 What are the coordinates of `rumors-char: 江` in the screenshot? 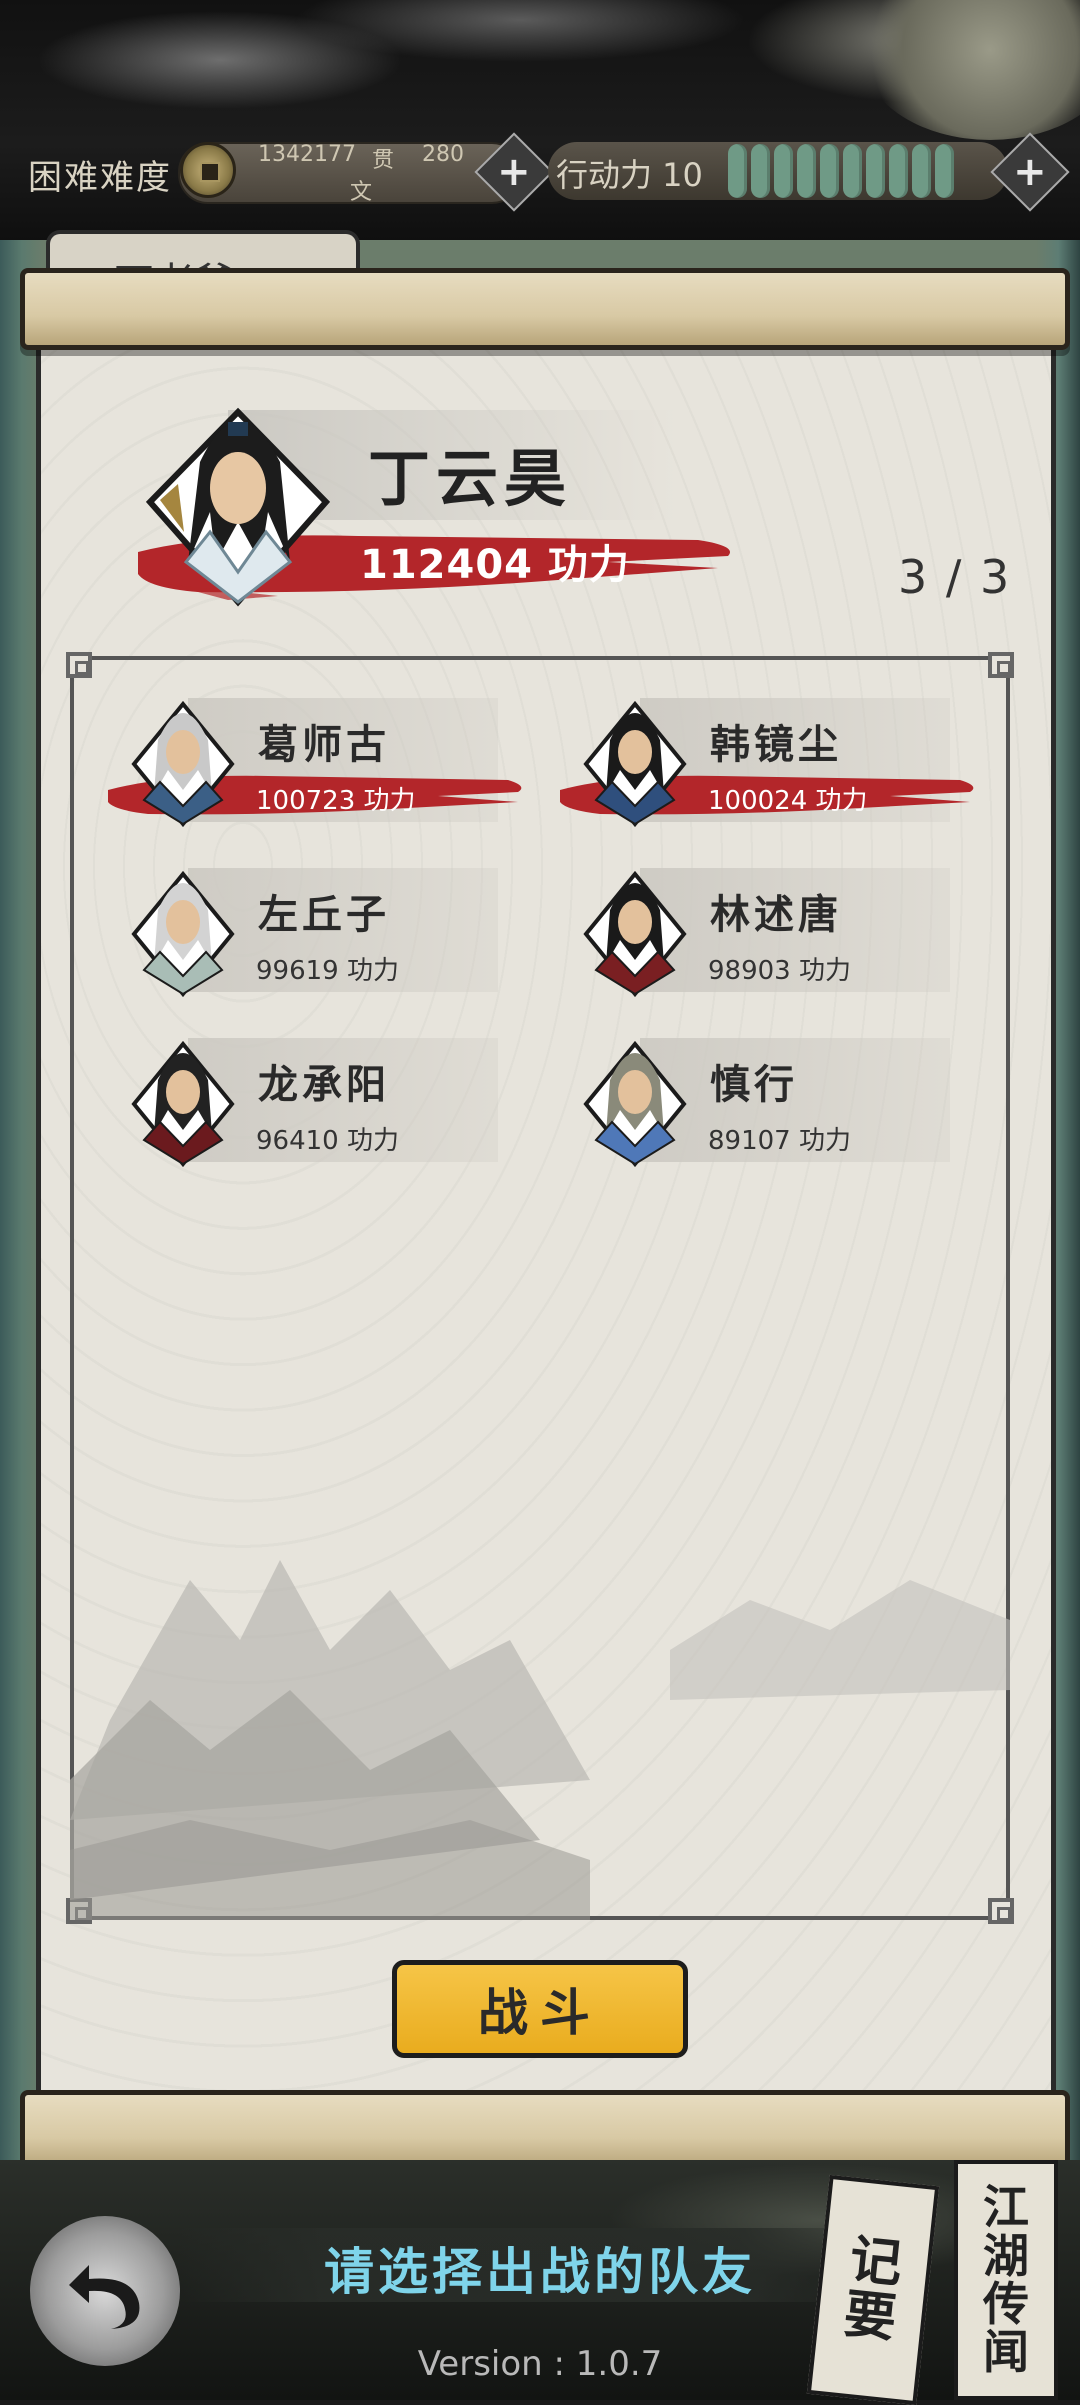 It's located at (1006, 2207).